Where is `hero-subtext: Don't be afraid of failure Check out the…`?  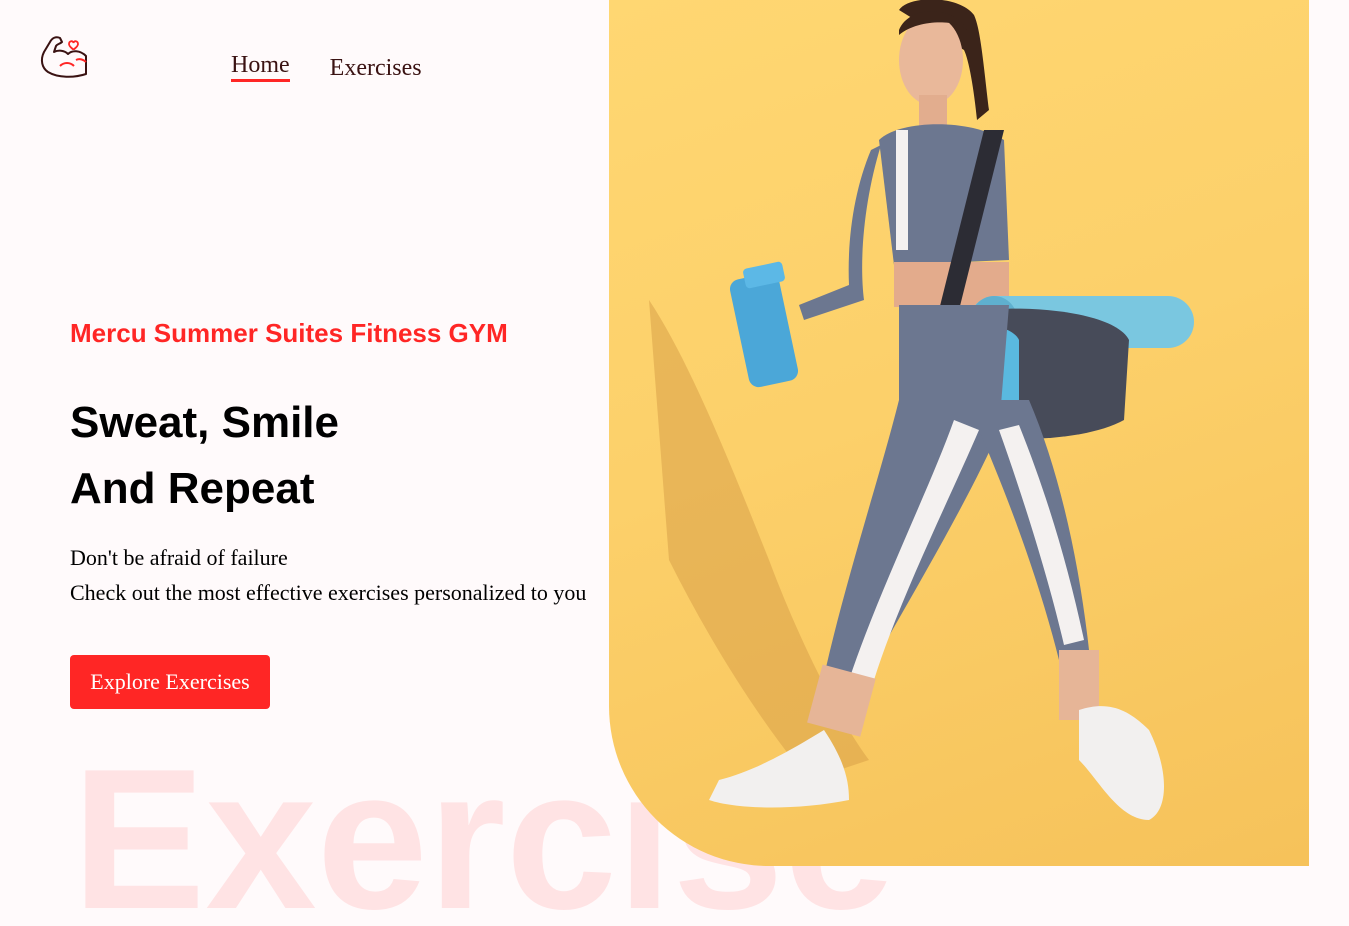 hero-subtext: Don't be afraid of failure Check out the… is located at coordinates (328, 575).